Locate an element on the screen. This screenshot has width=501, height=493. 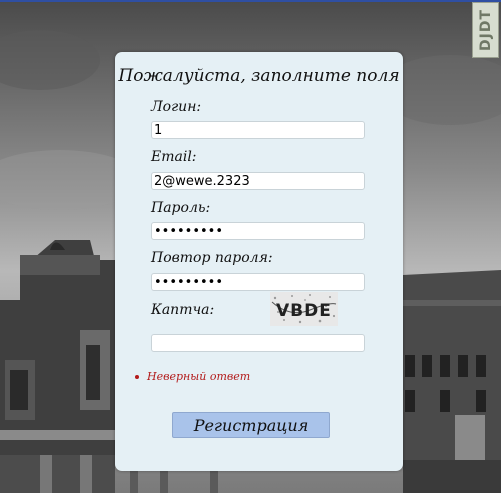
email-input is located at coordinates (258, 181).